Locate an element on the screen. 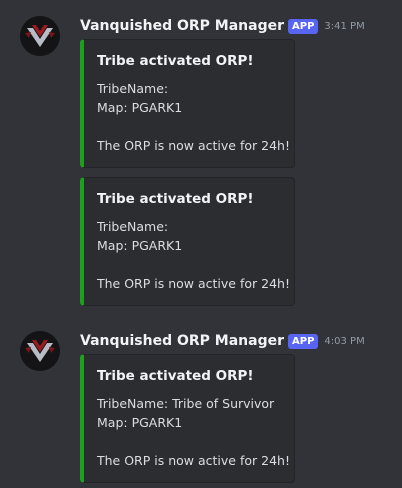  message-header: Vanquished ORP Manager APP 3:41 PM is located at coordinates (222, 26).